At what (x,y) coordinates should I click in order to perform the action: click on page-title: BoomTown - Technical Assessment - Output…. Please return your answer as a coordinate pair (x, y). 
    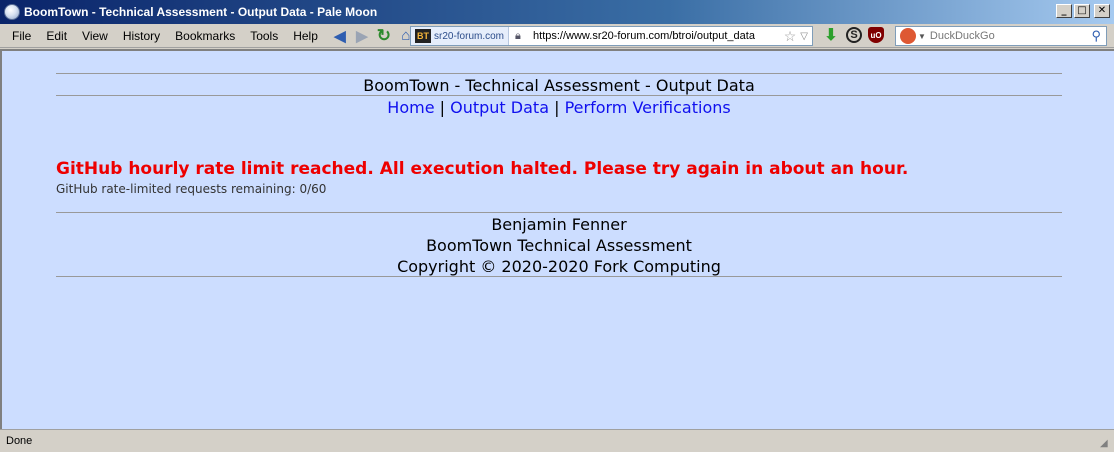
    Looking at the image, I should click on (559, 85).